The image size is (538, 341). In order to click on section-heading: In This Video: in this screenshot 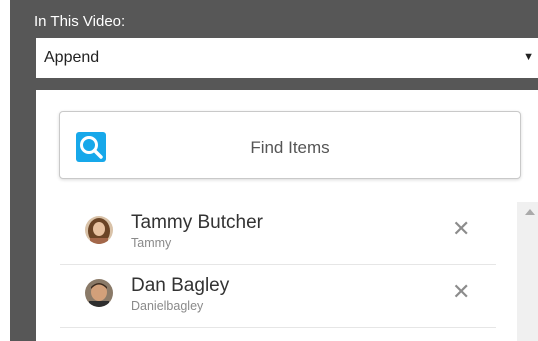, I will do `click(80, 21)`.